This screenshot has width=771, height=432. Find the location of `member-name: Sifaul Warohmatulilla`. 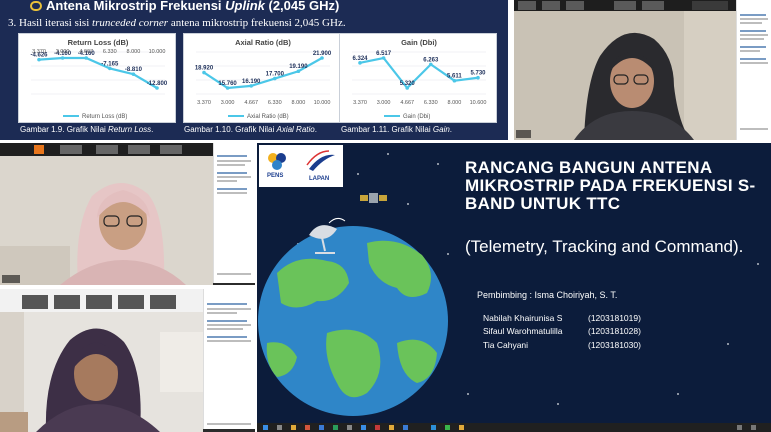

member-name: Sifaul Warohmatulilla is located at coordinates (523, 331).